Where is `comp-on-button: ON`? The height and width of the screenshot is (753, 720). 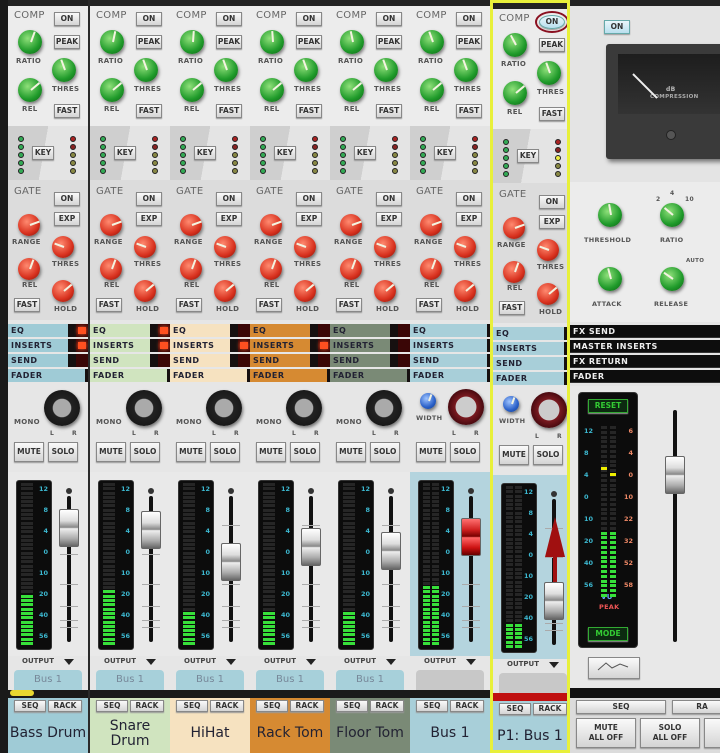
comp-on-button: ON is located at coordinates (309, 19).